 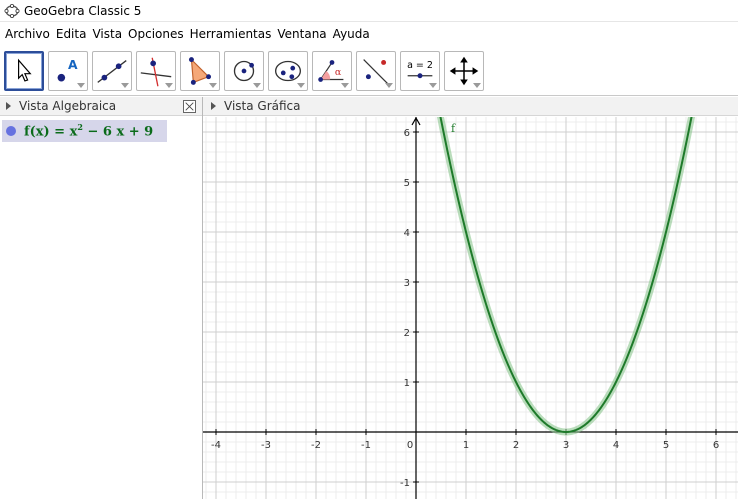 What do you see at coordinates (156, 71) in the screenshot?
I see `perpendicular-tool-button` at bounding box center [156, 71].